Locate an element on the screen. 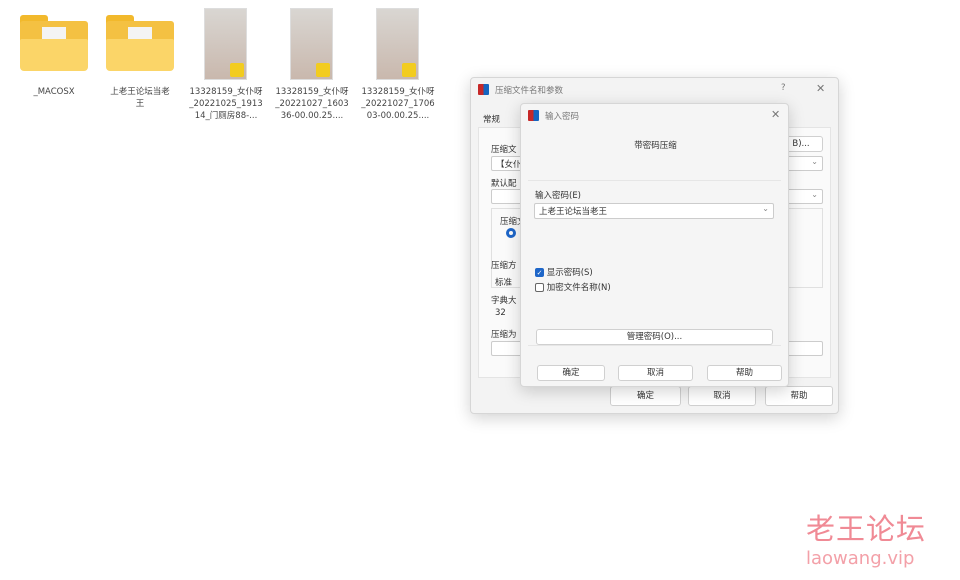 This screenshot has height=580, width=960. file-name: 上老王论坛当老王 is located at coordinates (140, 98).